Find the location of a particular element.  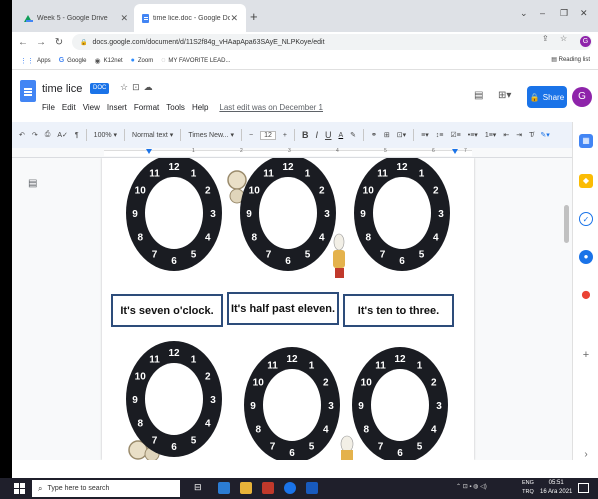

bookmark-star-icon: ☆ is located at coordinates (563, 38).